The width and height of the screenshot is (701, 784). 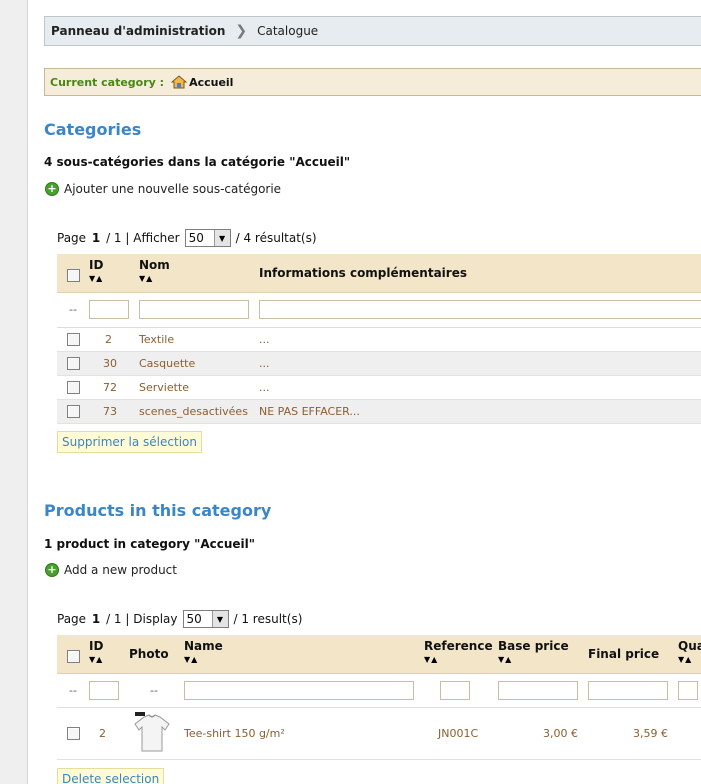 I want to click on product-thumbnail, so click(x=152, y=733).